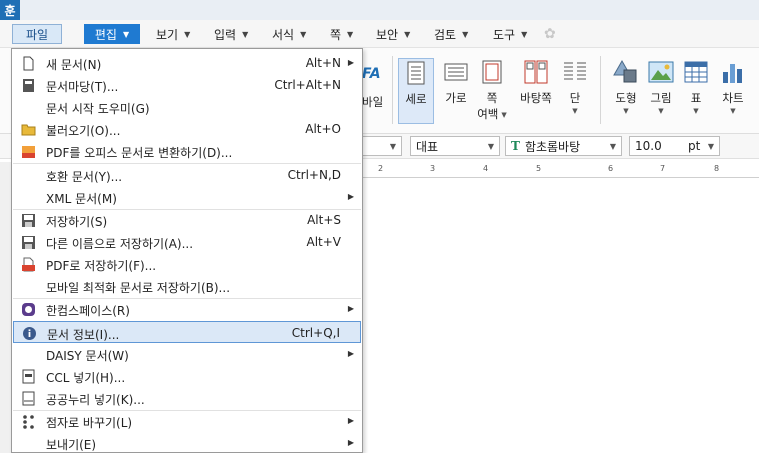 The height and width of the screenshot is (453, 759). Describe the element at coordinates (392, 90) in the screenshot. I see `ribbon-divider` at that location.